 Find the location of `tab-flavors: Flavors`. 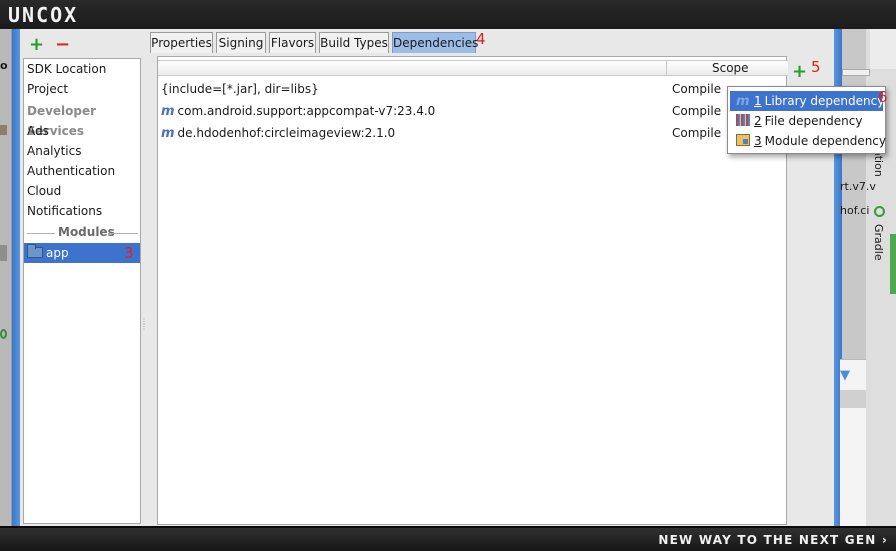

tab-flavors: Flavors is located at coordinates (292, 42).